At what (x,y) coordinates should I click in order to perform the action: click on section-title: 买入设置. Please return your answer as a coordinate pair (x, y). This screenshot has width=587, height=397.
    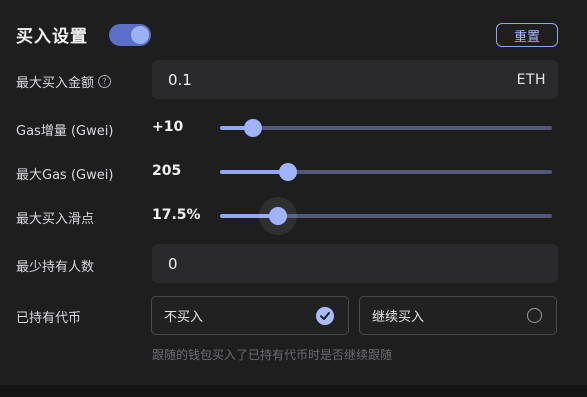
    Looking at the image, I should click on (52, 37).